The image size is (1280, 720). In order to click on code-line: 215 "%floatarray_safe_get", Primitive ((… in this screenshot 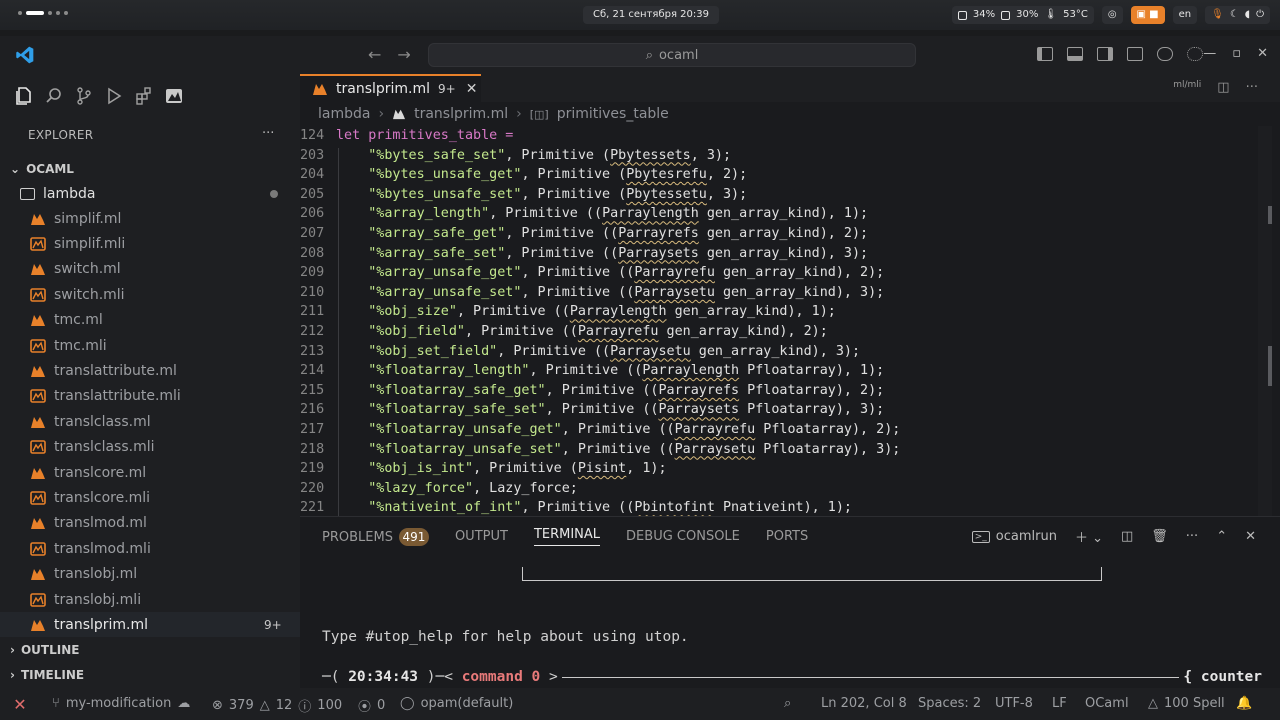, I will do `click(592, 391)`.